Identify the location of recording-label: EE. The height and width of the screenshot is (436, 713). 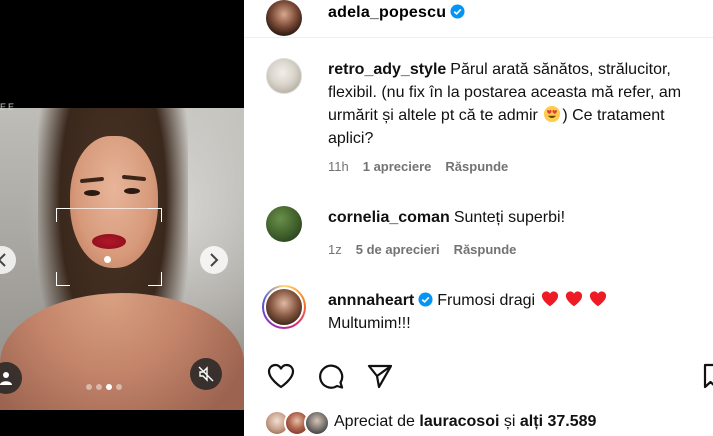
(8, 107).